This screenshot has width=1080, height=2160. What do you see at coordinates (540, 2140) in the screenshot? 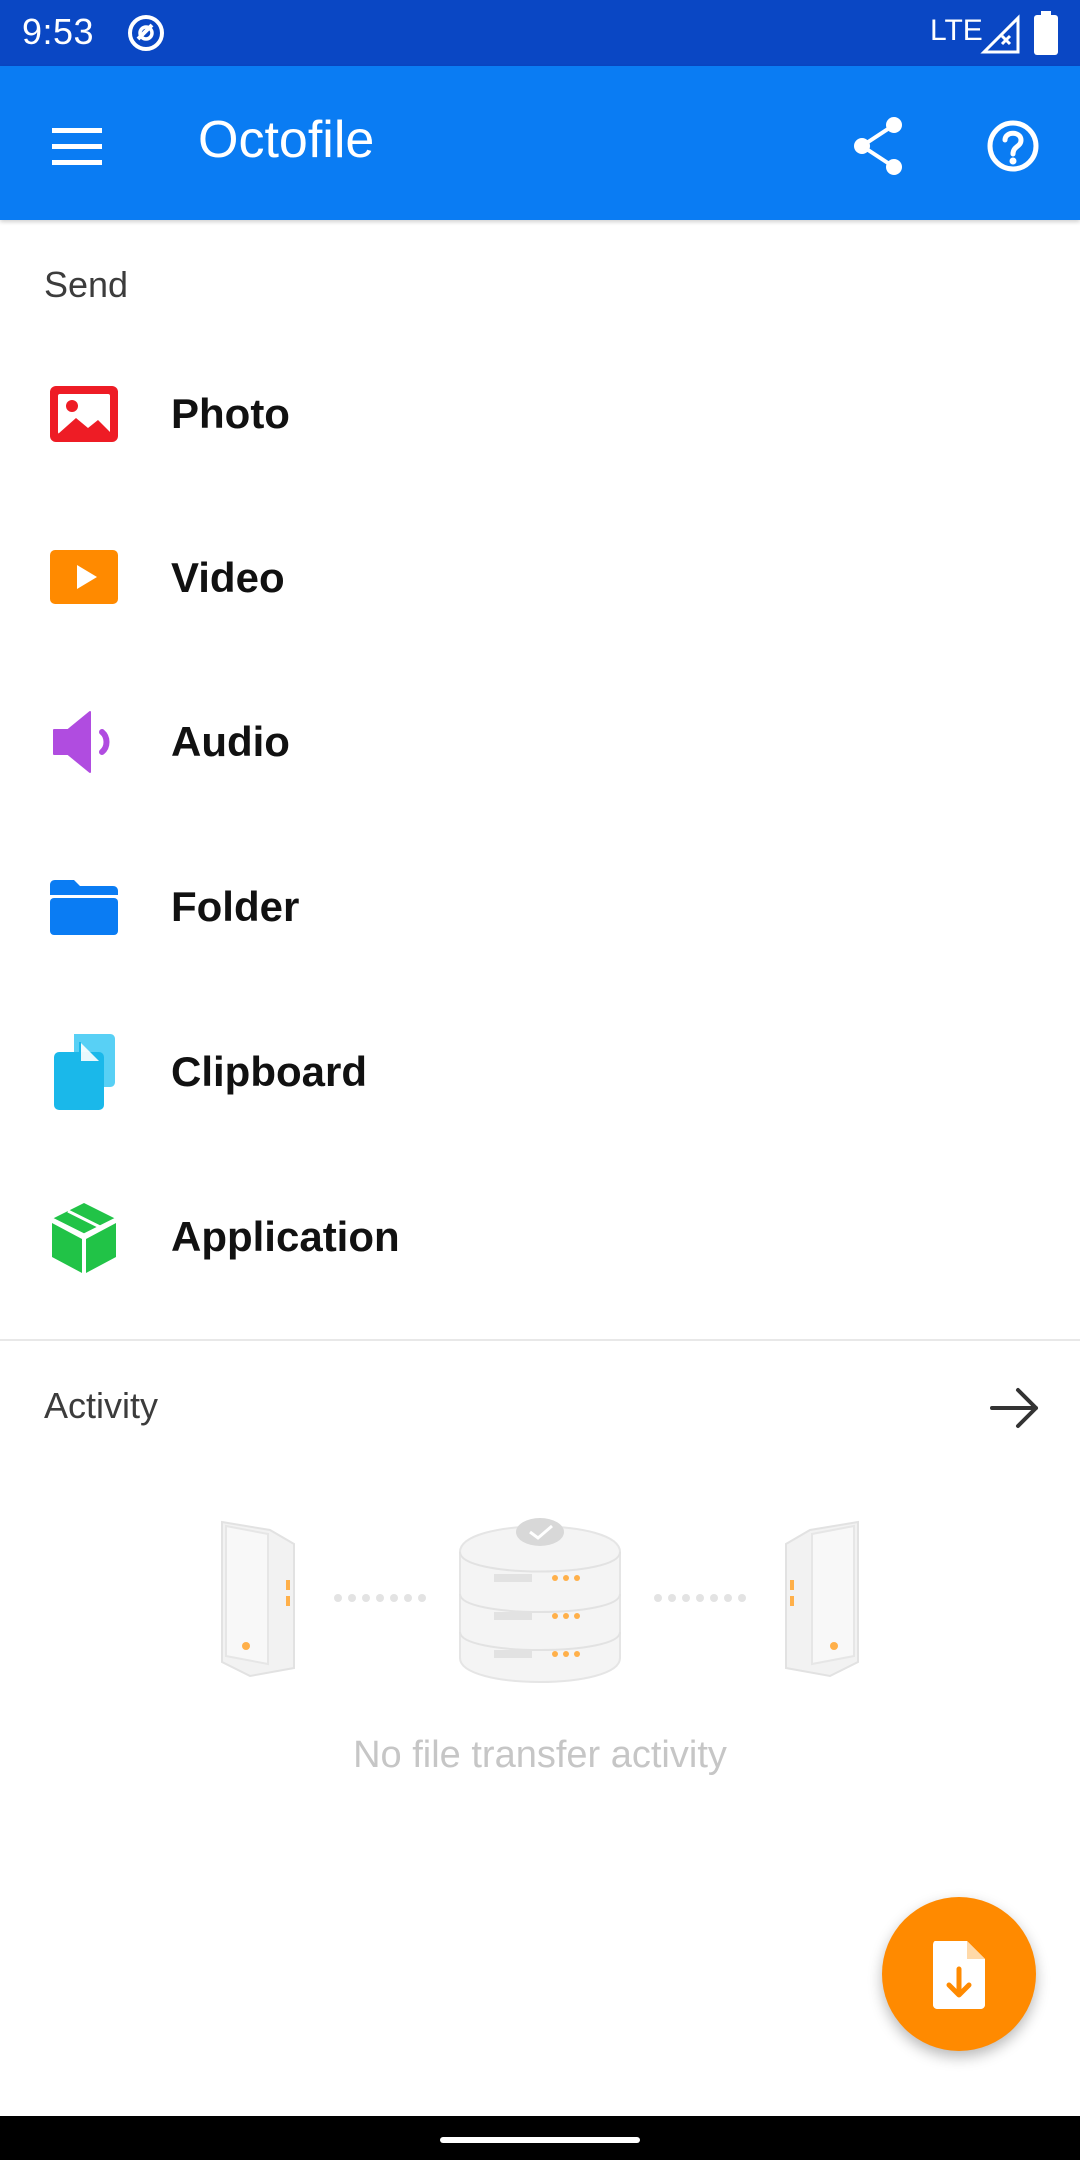
I see `home-gesture-handle` at bounding box center [540, 2140].